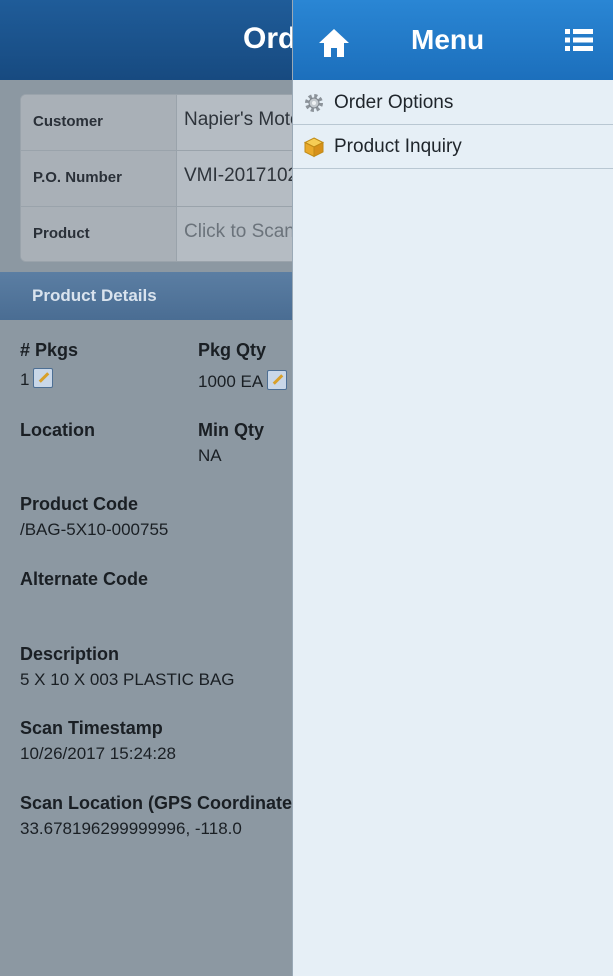 The image size is (613, 976). Describe the element at coordinates (25, 379) in the screenshot. I see `pkgs-value: 1` at that location.